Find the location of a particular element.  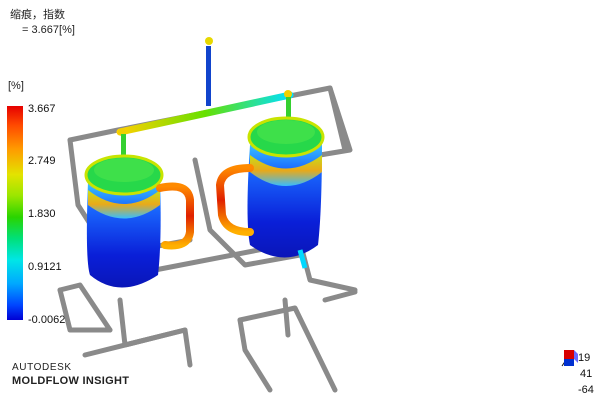

right-part is located at coordinates (286, 187).